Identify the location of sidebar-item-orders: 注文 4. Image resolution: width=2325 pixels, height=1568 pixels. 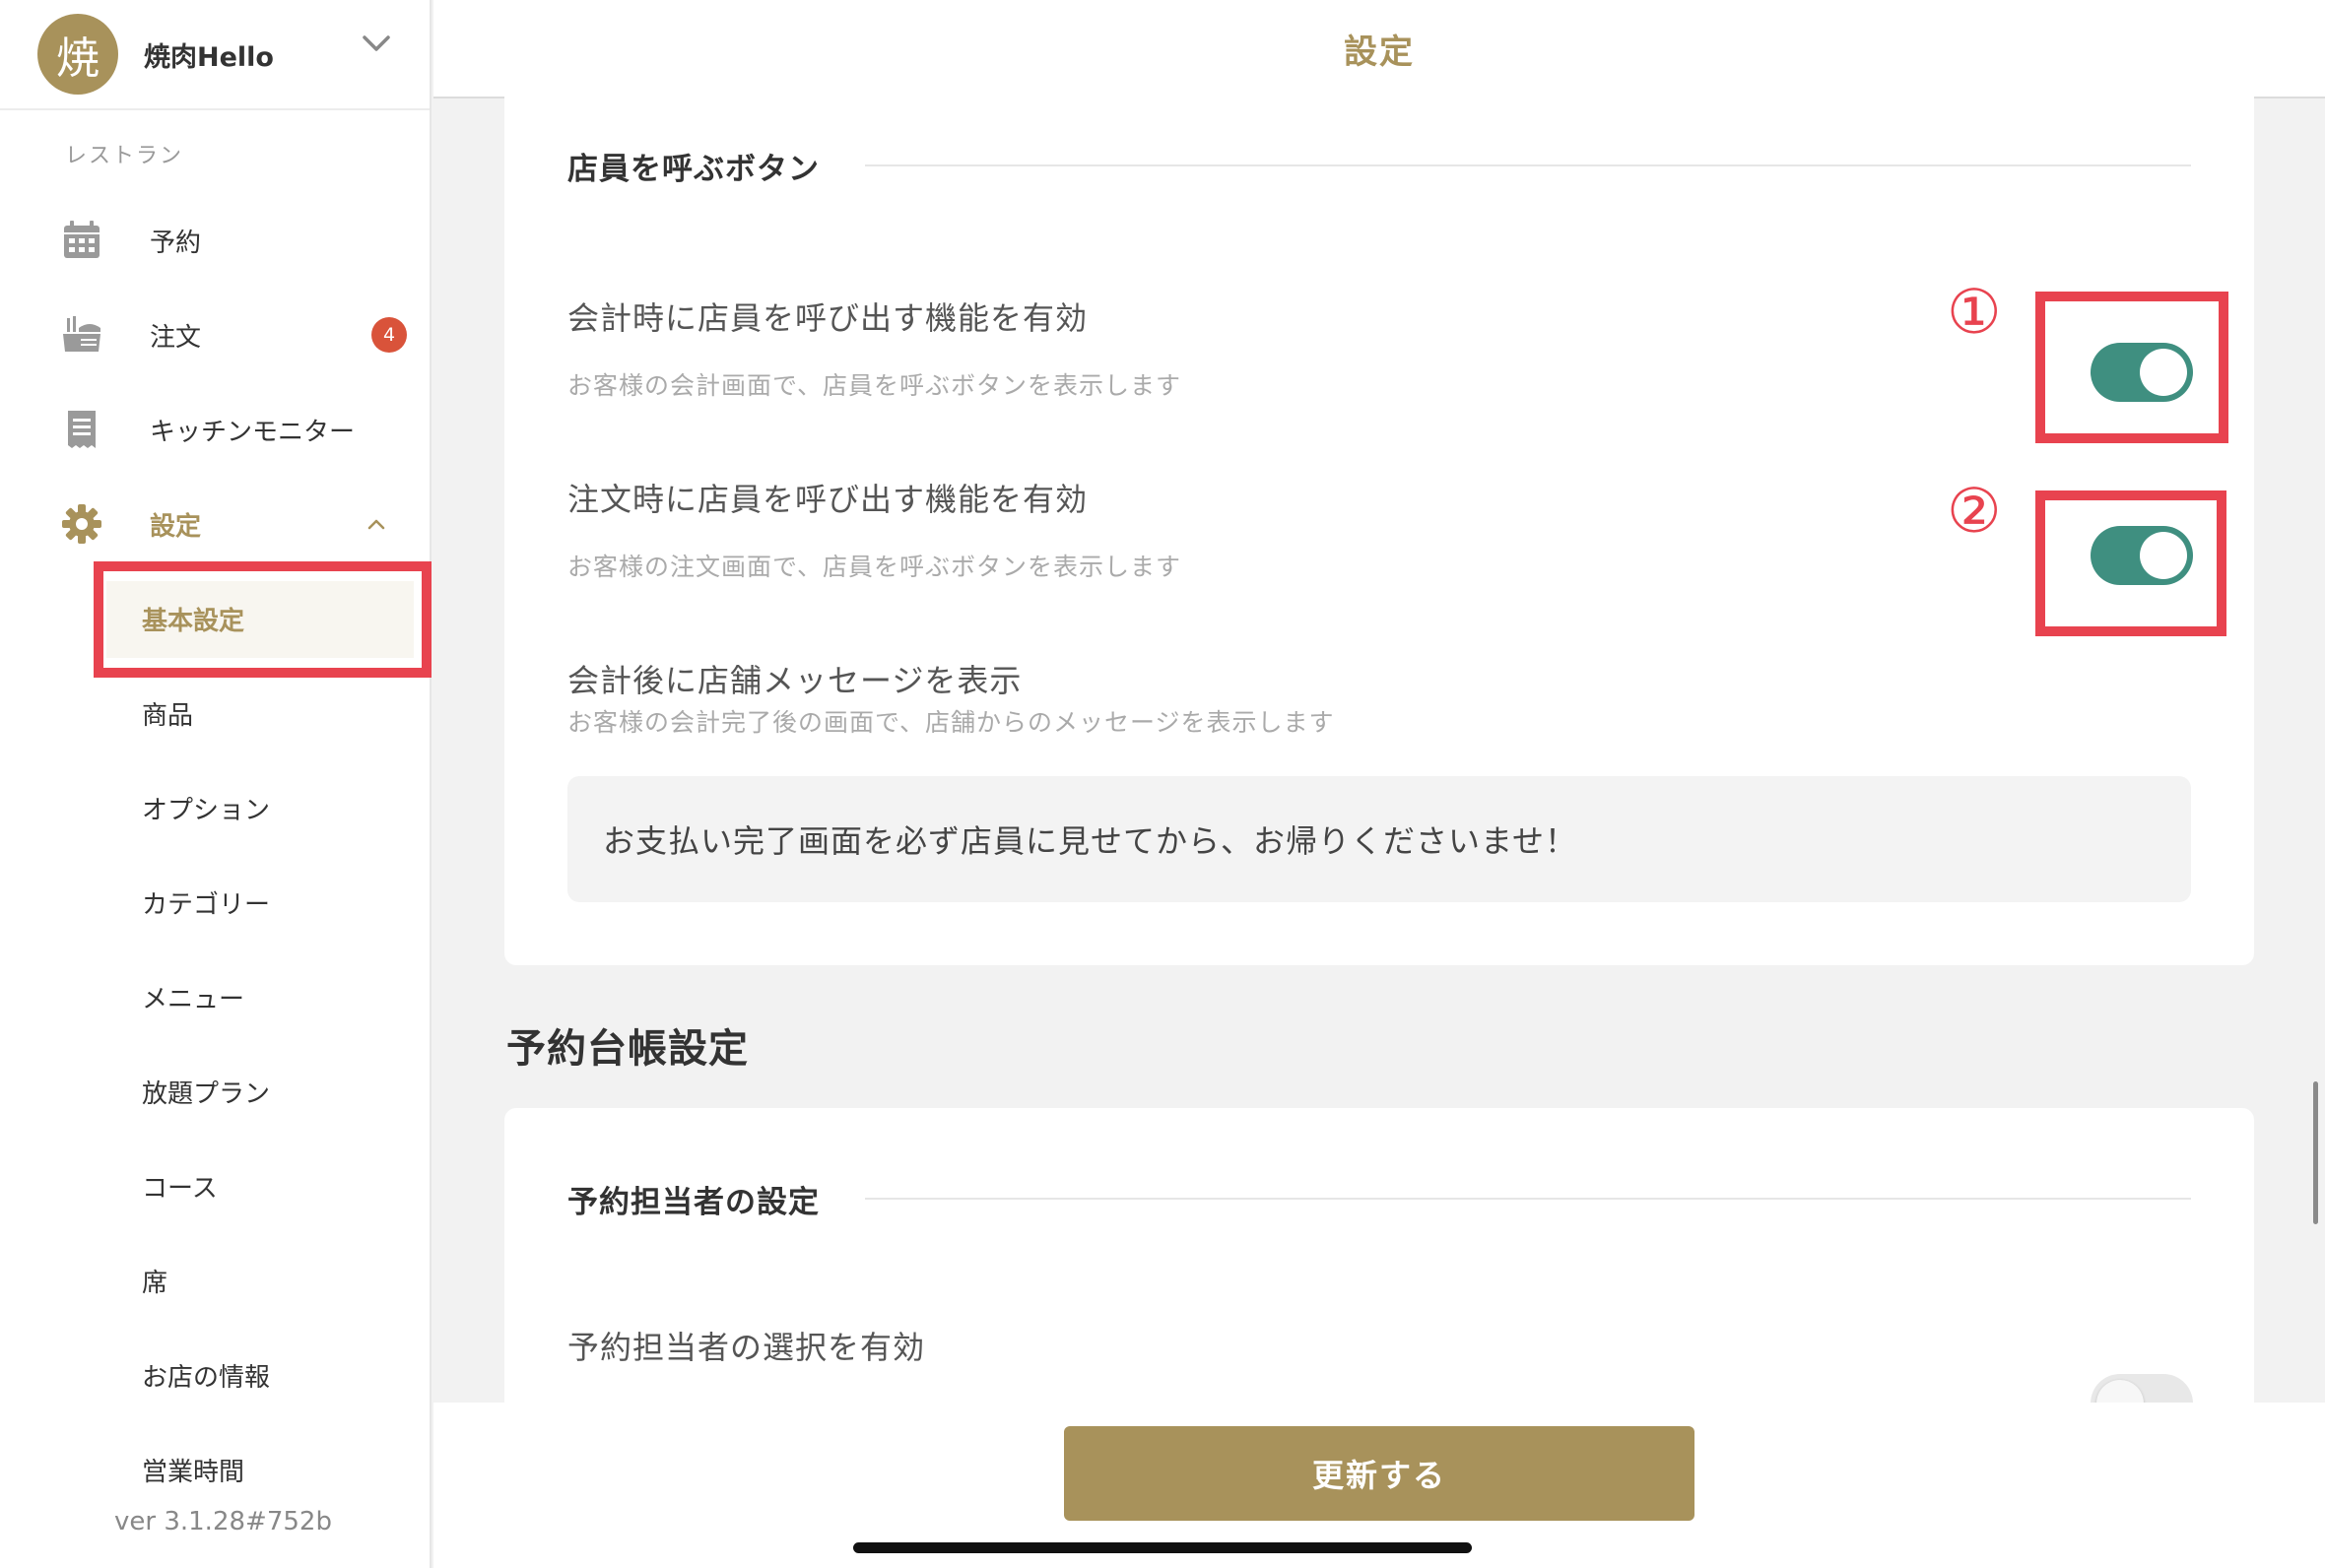
(216, 334).